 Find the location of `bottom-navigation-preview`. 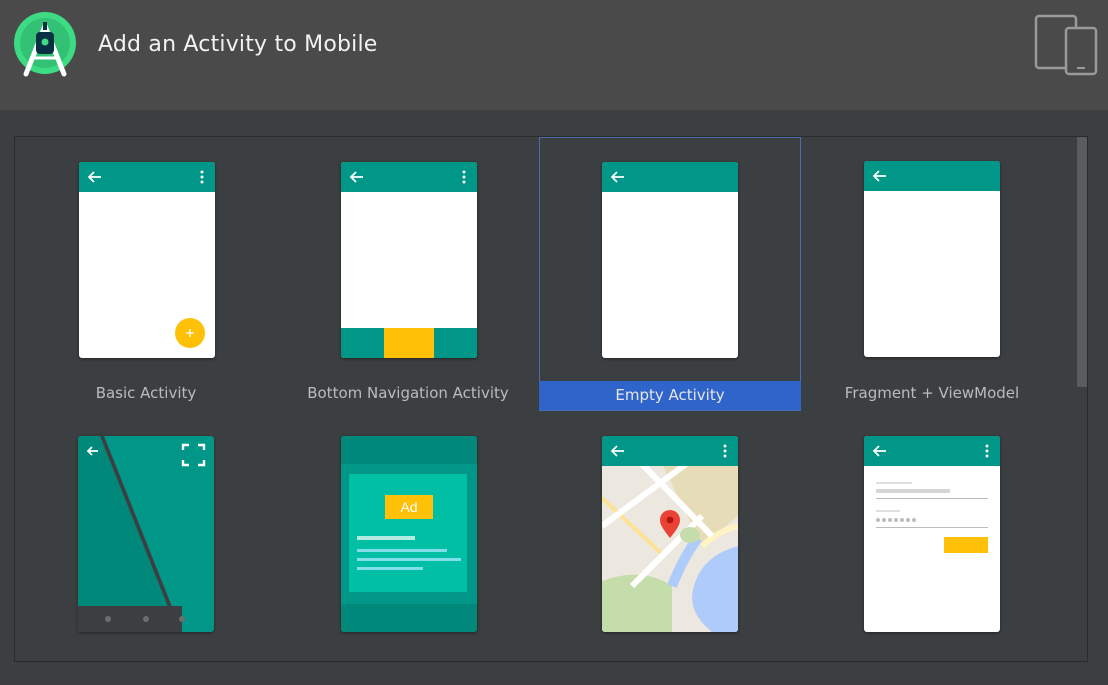

bottom-navigation-preview is located at coordinates (409, 260).